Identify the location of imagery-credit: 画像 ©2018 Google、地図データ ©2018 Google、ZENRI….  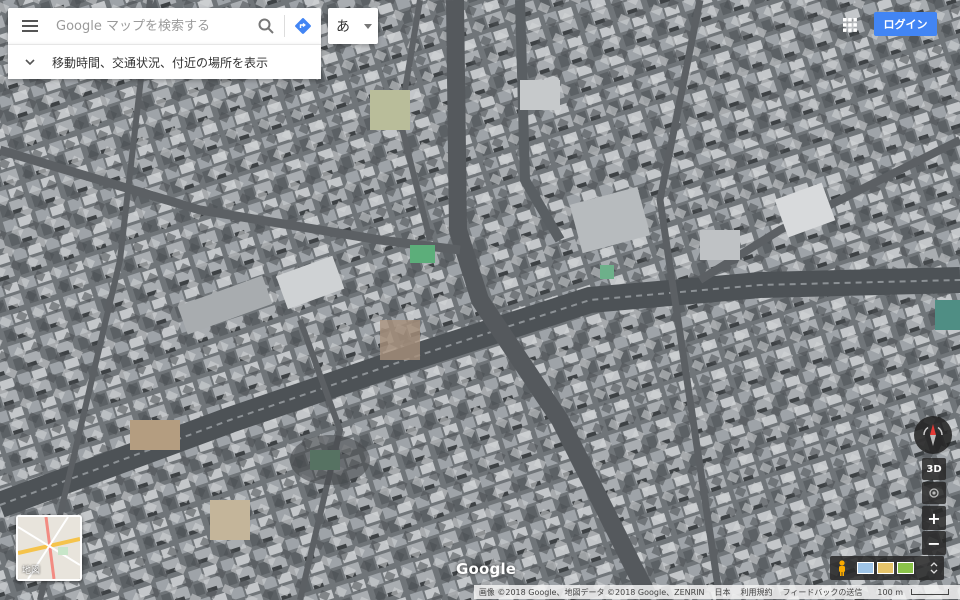
(591, 592).